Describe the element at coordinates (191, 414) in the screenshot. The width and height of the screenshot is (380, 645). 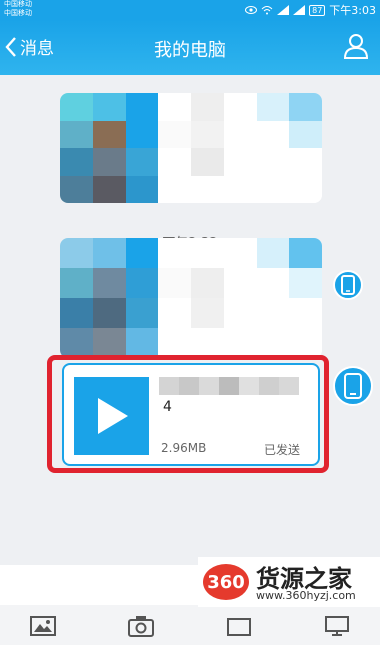
I see `file-message: 4 2.96MB 已发送` at that location.